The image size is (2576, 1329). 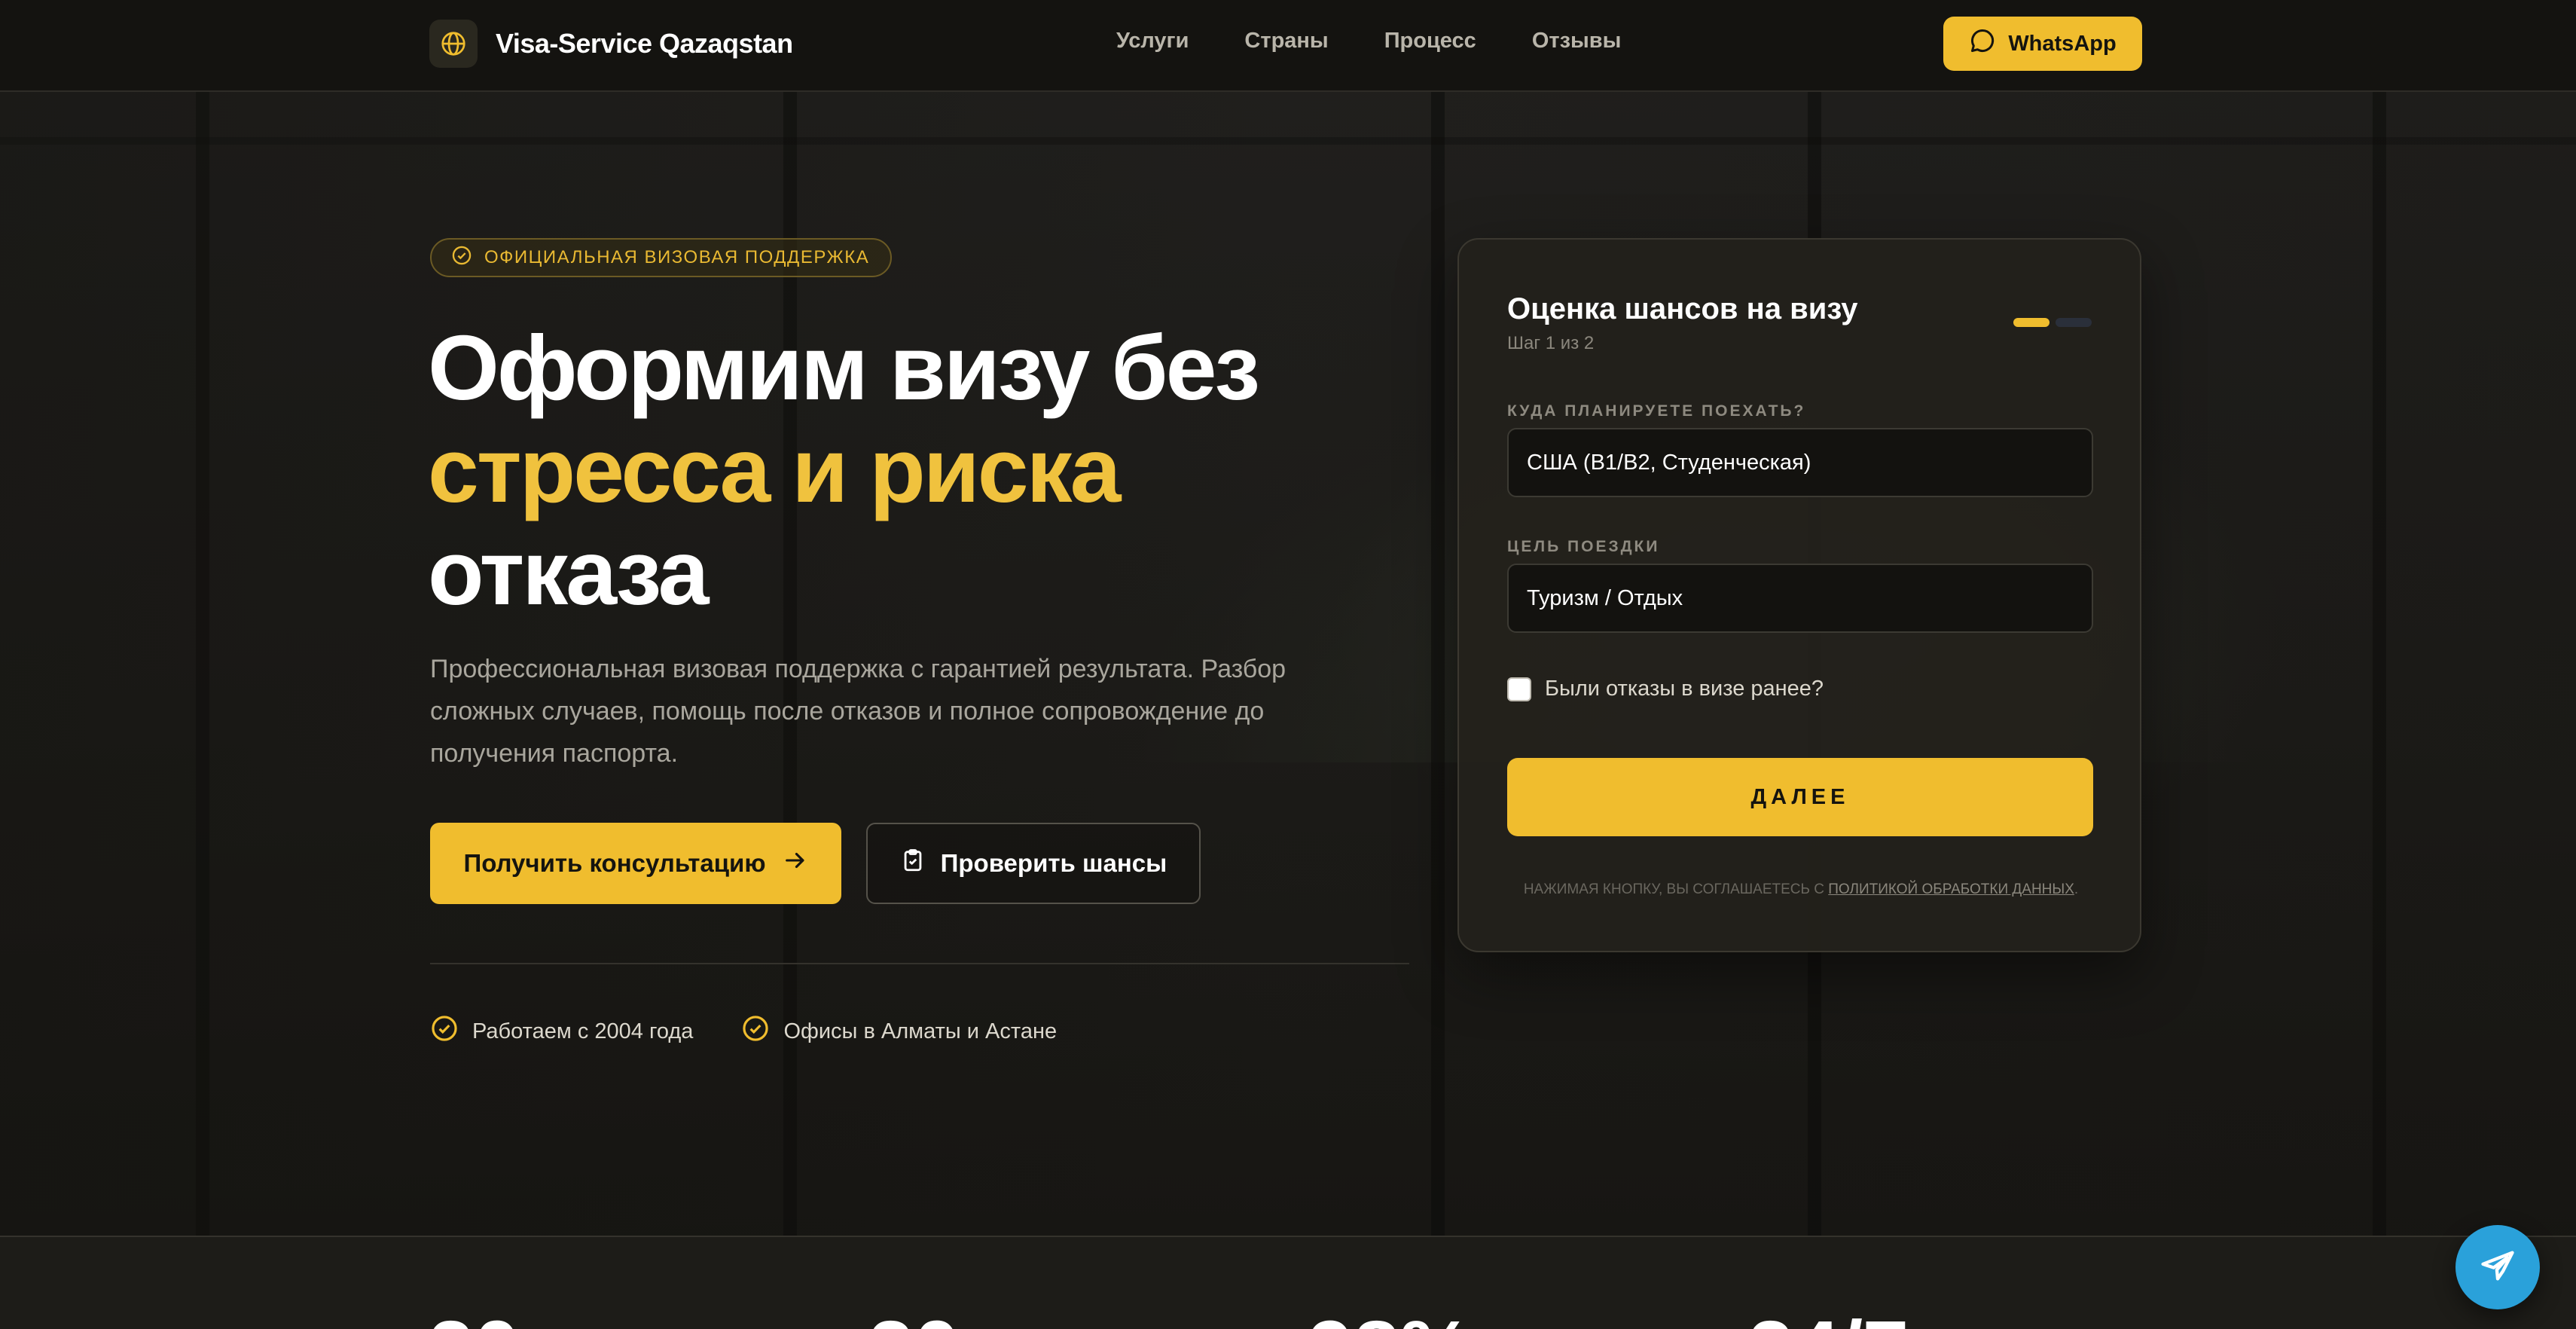 I want to click on hero-title-line-3: отказа, so click(x=569, y=572).